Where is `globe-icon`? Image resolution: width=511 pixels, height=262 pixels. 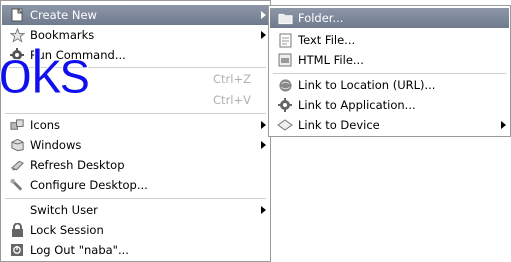
globe-icon is located at coordinates (285, 85).